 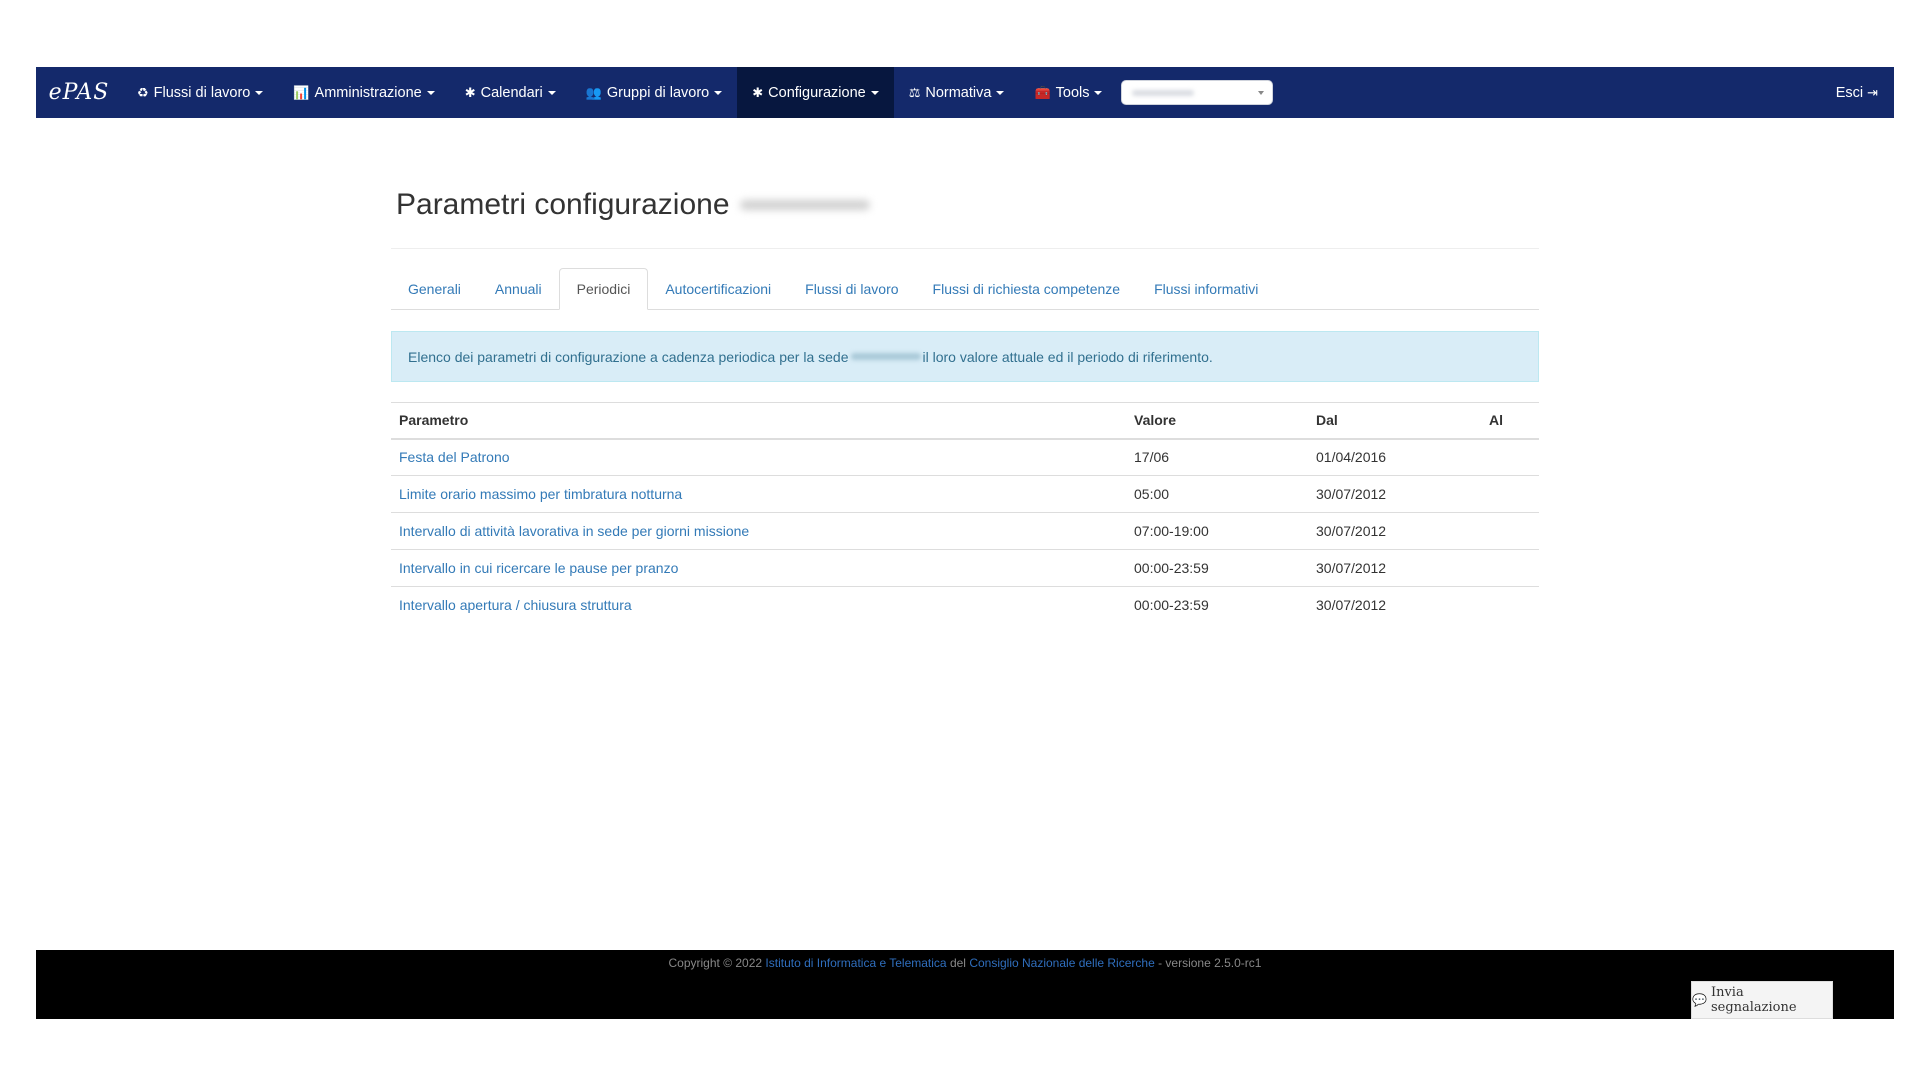 I want to click on nav-label: Configurazione, so click(x=817, y=92).